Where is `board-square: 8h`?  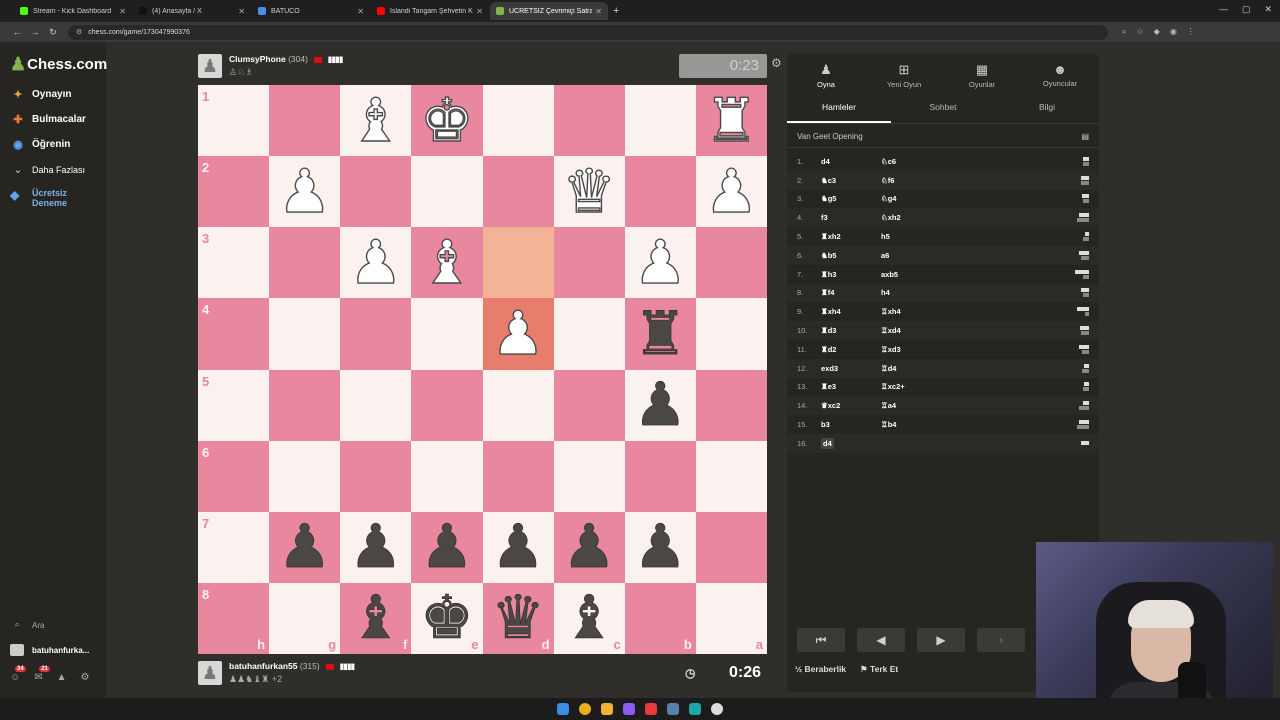
board-square: 8h is located at coordinates (234, 618).